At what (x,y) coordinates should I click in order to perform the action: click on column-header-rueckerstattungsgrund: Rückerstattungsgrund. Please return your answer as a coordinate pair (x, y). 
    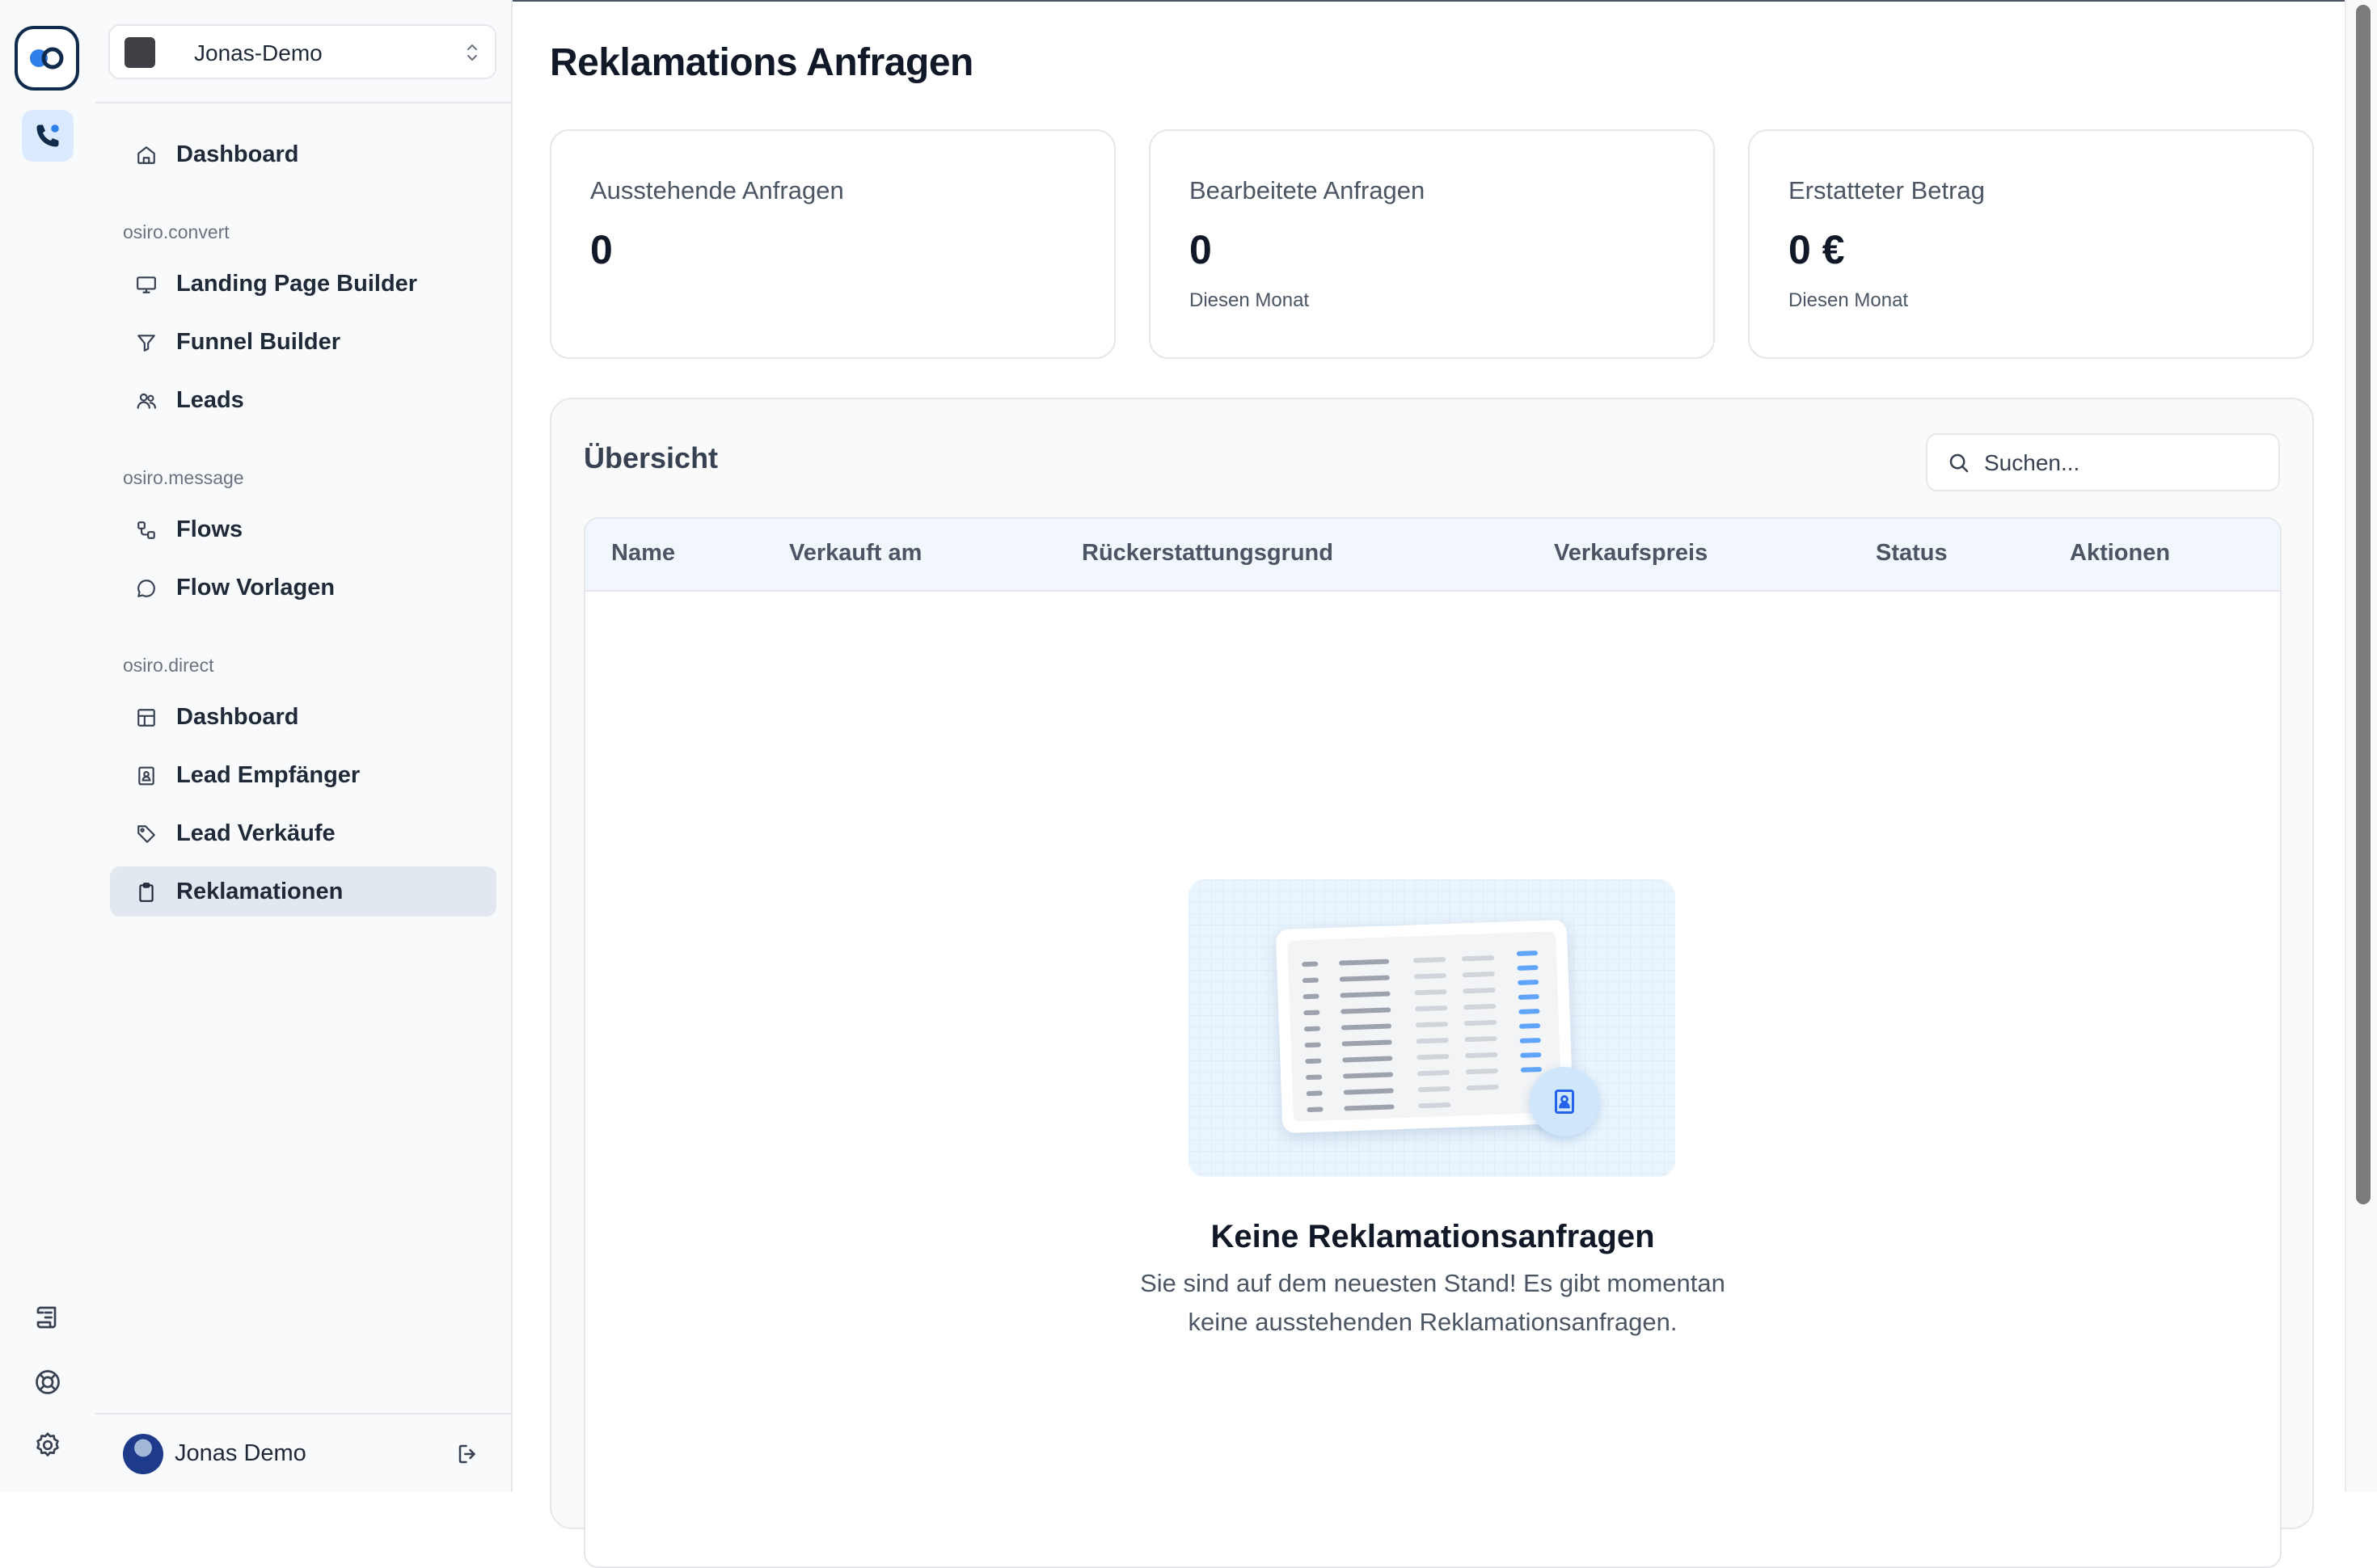
    Looking at the image, I should click on (1207, 553).